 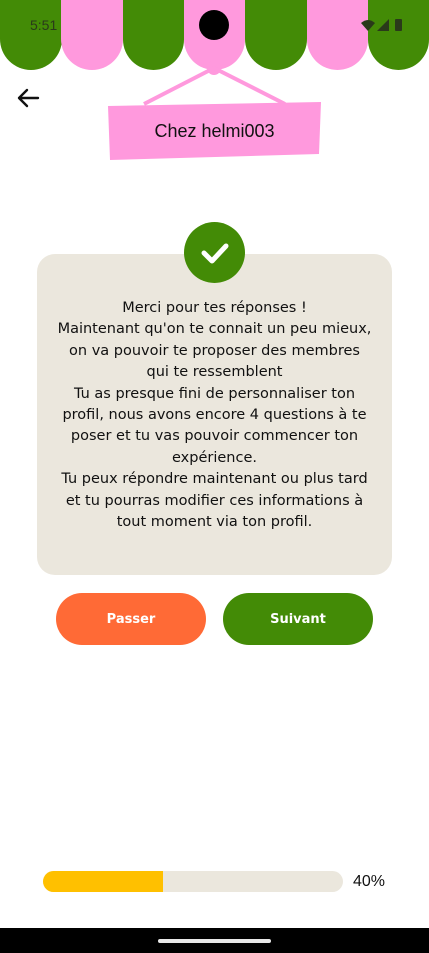 I want to click on progress-bar, so click(x=193, y=881).